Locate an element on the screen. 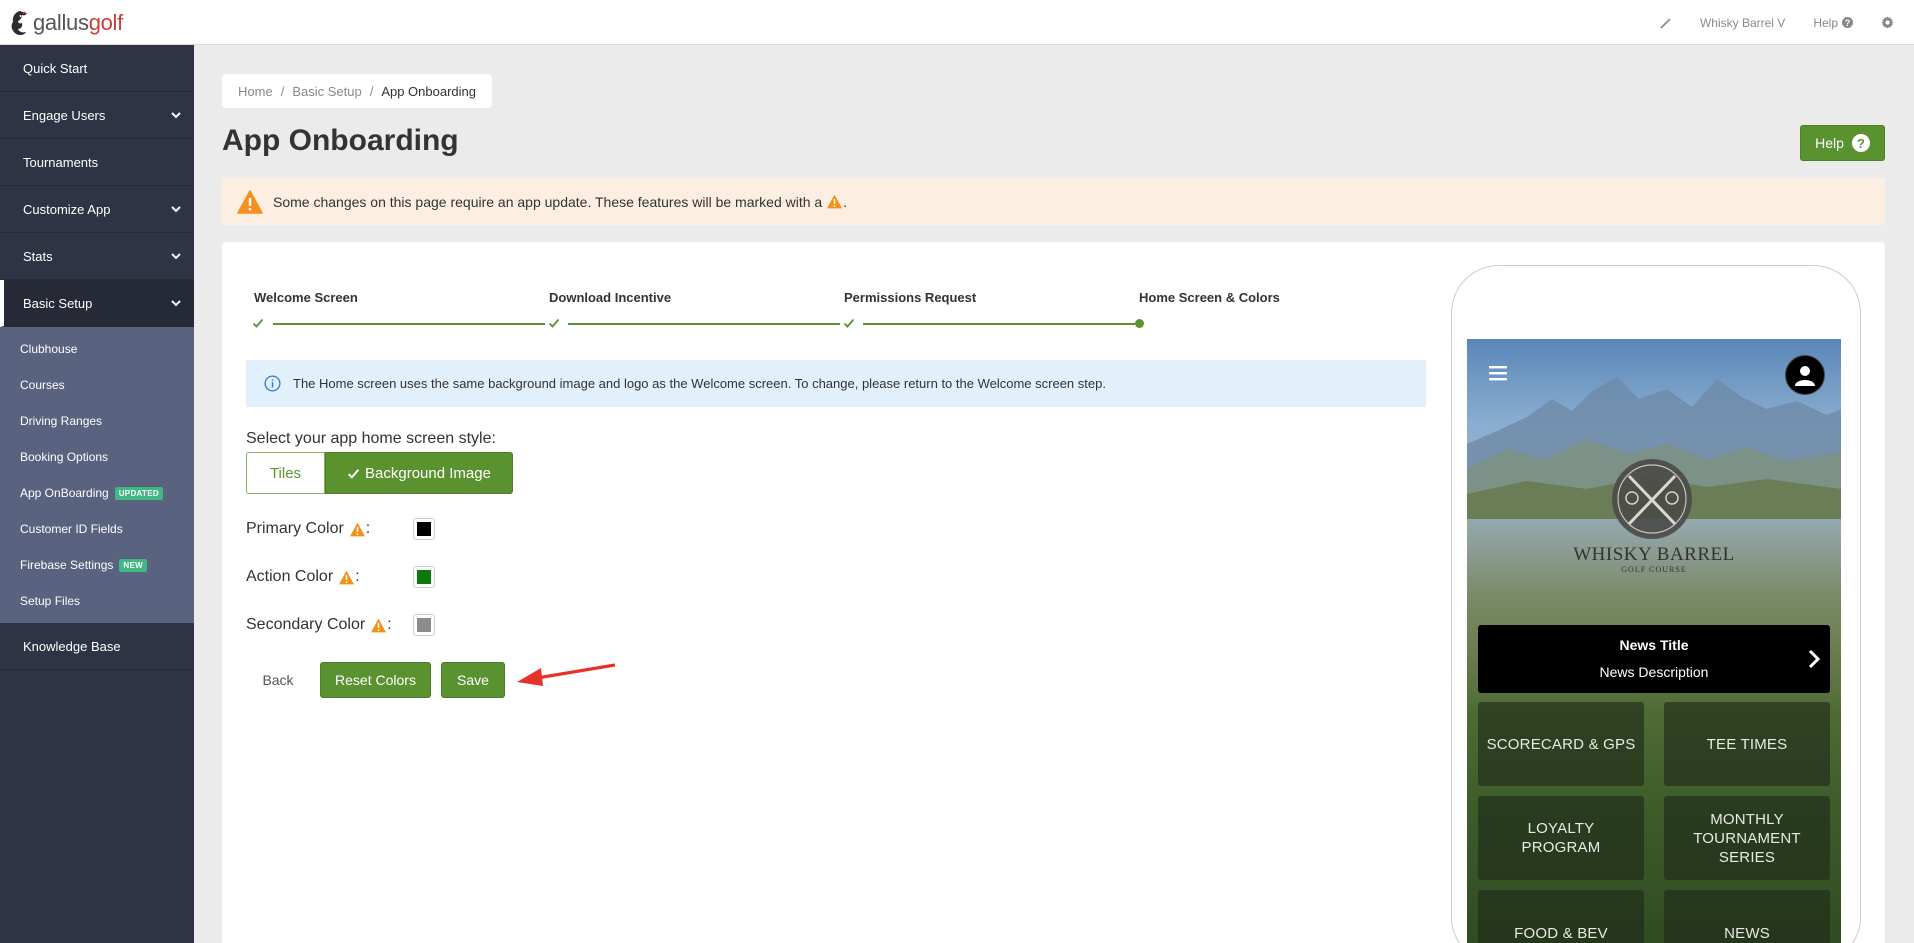  help-button-label: Help is located at coordinates (1829, 143).